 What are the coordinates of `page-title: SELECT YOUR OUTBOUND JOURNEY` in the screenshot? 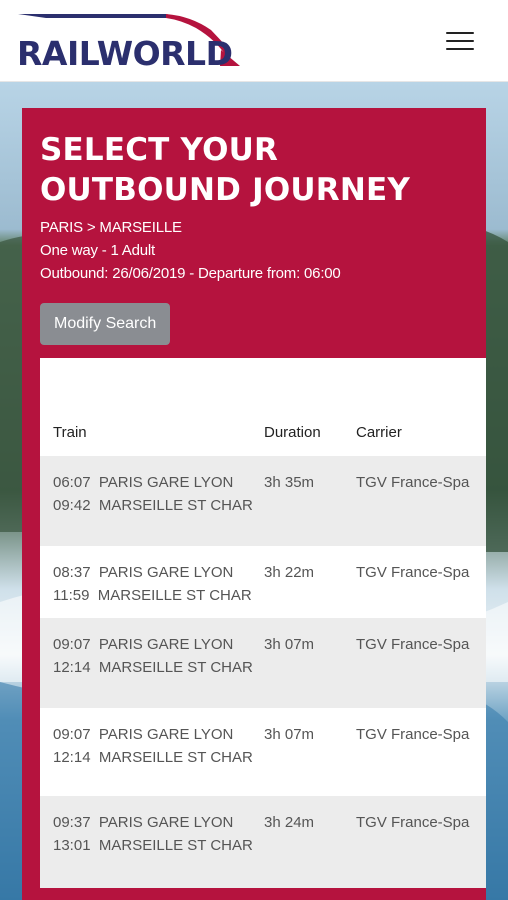 It's located at (225, 170).